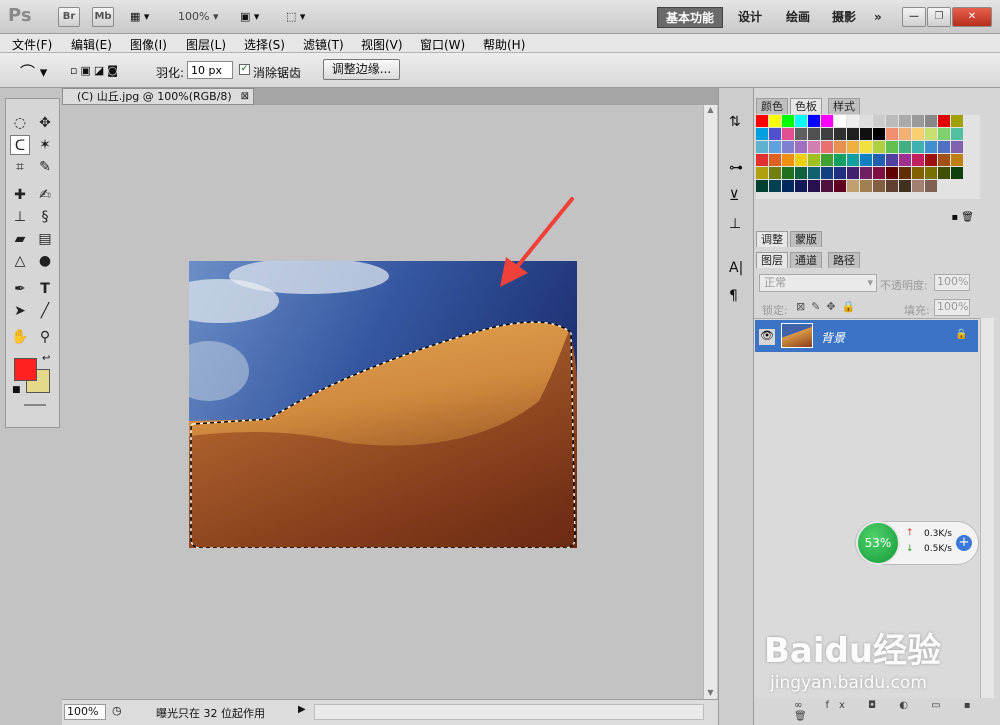 Image resolution: width=1000 pixels, height=725 pixels. What do you see at coordinates (33, 71) in the screenshot?
I see `lasso-preset-icon: ⌒ ▾` at bounding box center [33, 71].